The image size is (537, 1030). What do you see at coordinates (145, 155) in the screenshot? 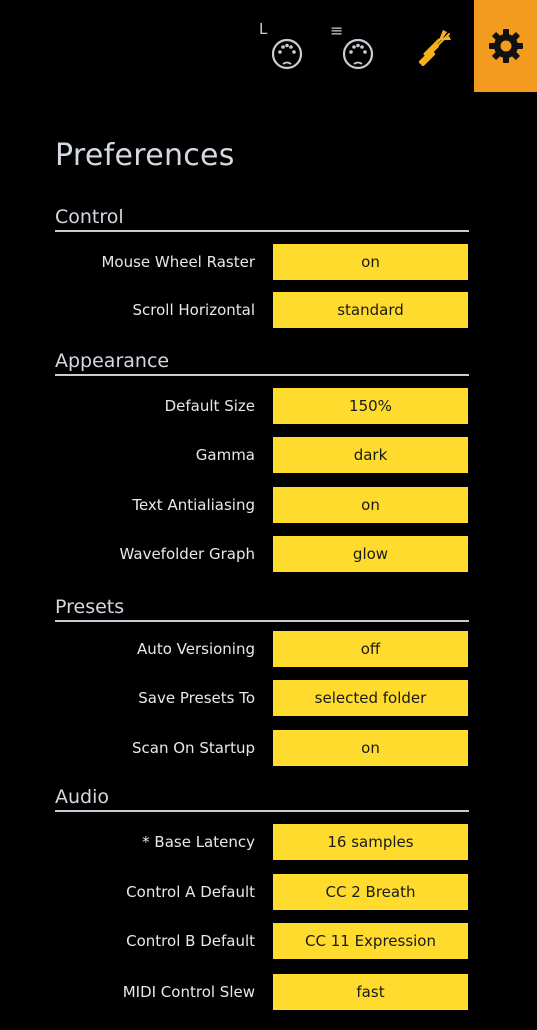
I see `page-title: Preferences` at bounding box center [145, 155].